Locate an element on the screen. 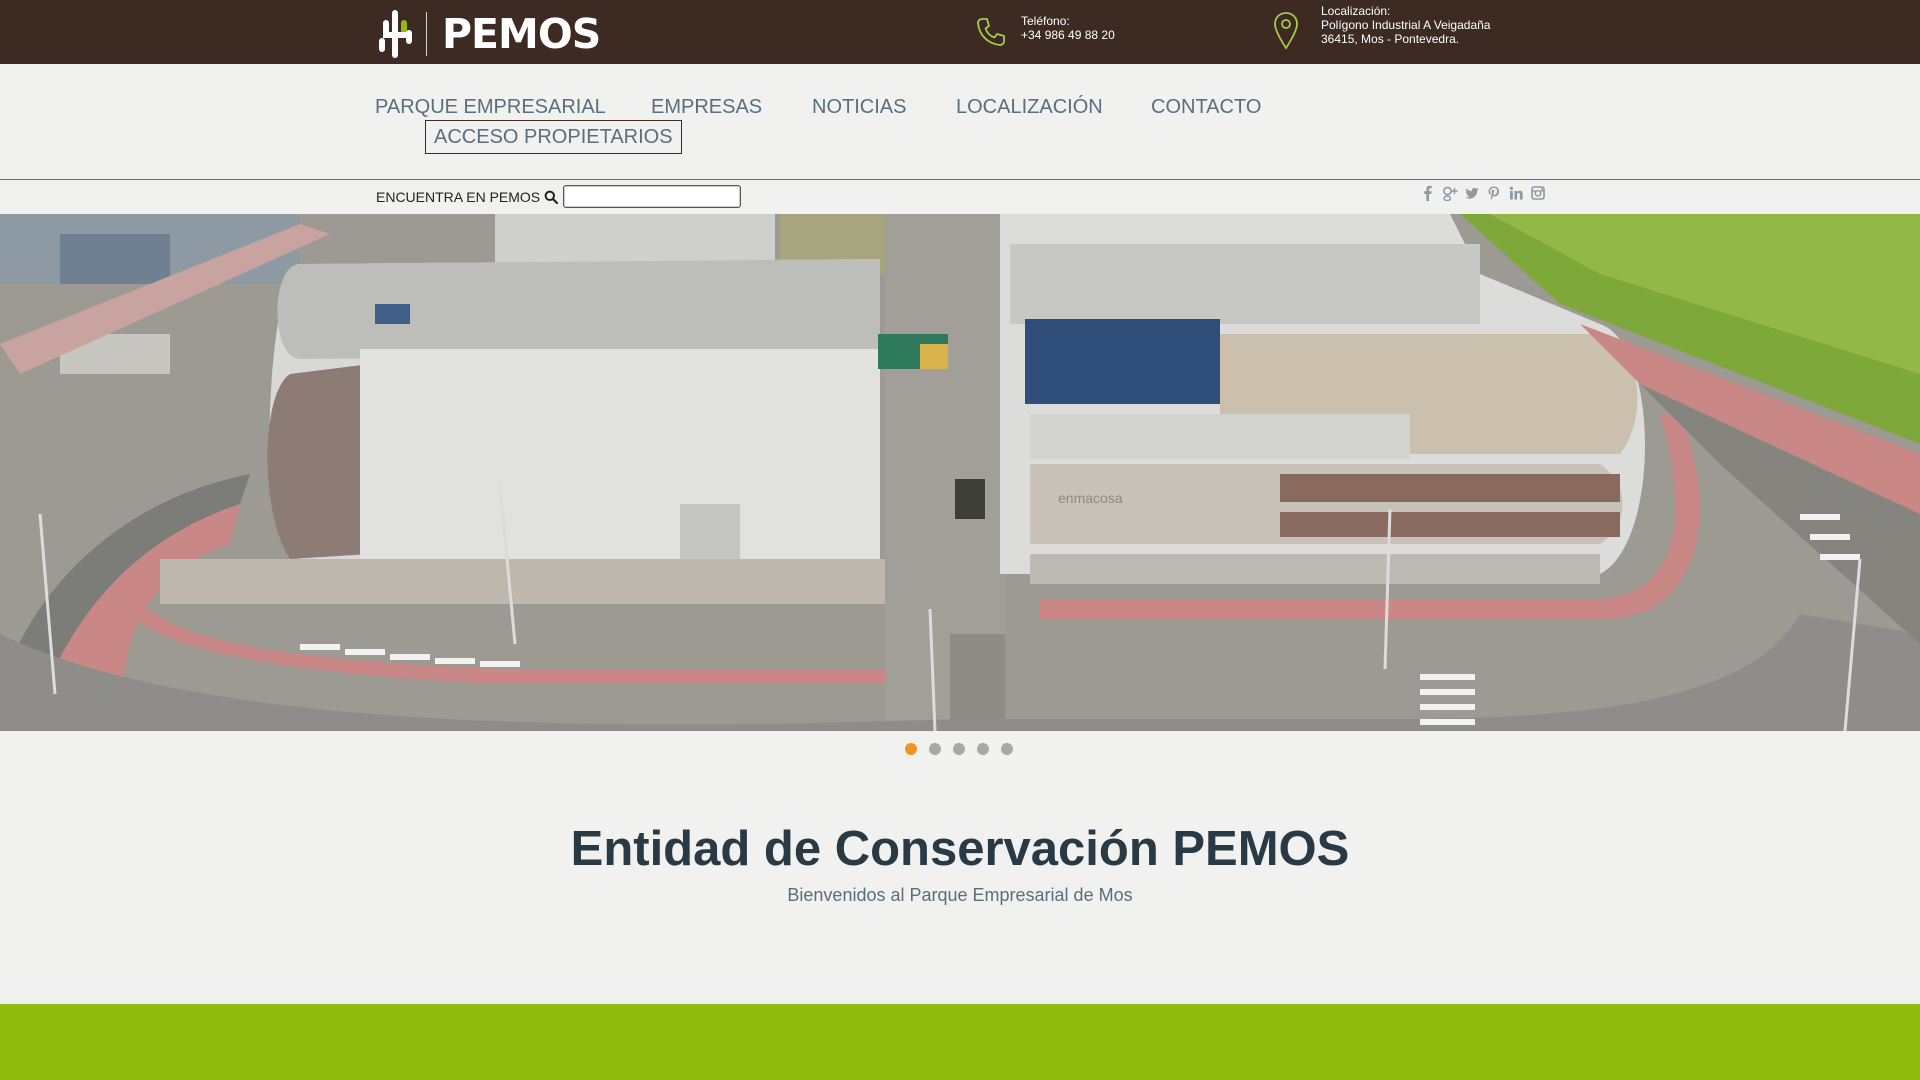  nav-item-localizacion: LOCALIZACIÓN is located at coordinates (1029, 107).